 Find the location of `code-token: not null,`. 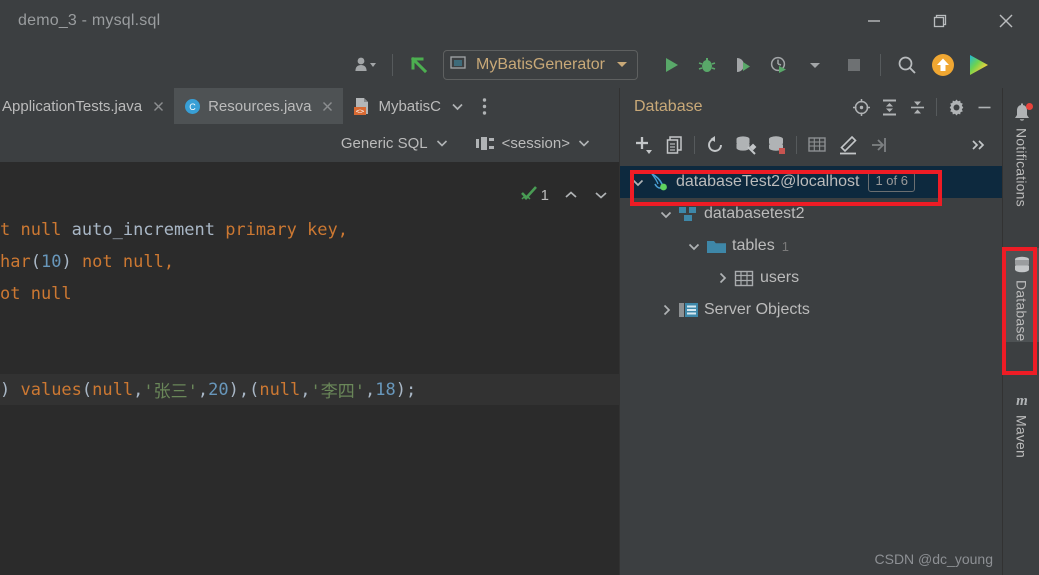

code-token: not null, is located at coordinates (123, 261).